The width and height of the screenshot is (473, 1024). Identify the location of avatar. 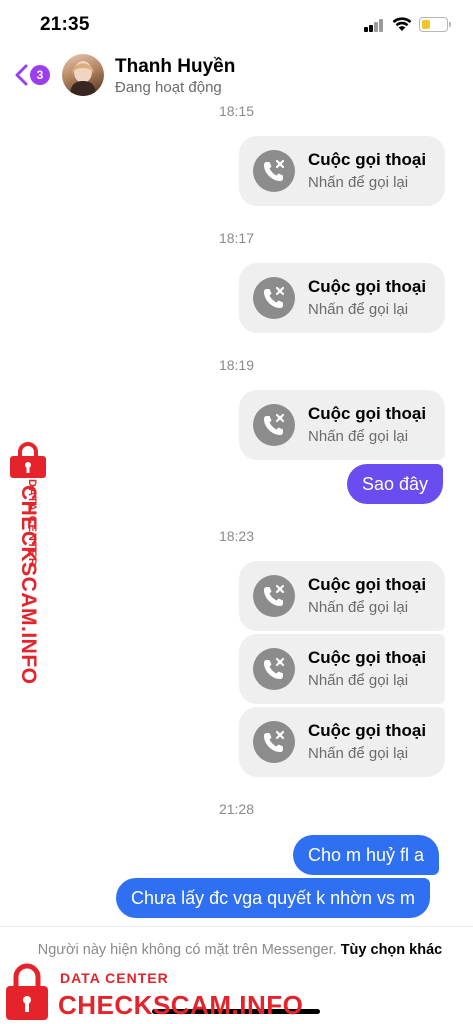
(83, 75).